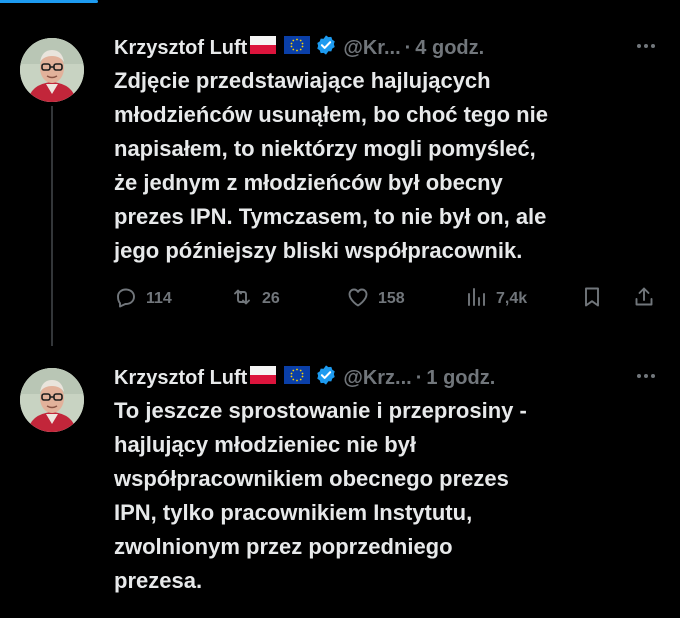 This screenshot has height=618, width=680. I want to click on tweet-time: 1 godz., so click(460, 378).